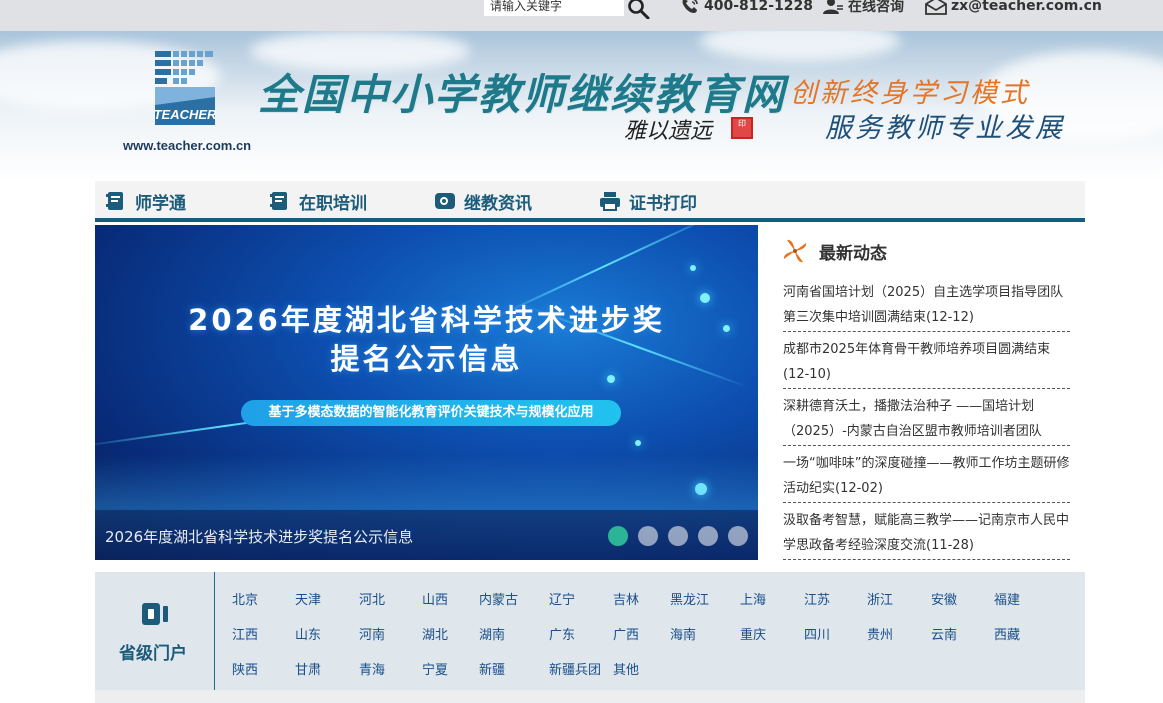  I want to click on phone-number: 400-812-1228, so click(759, 7).